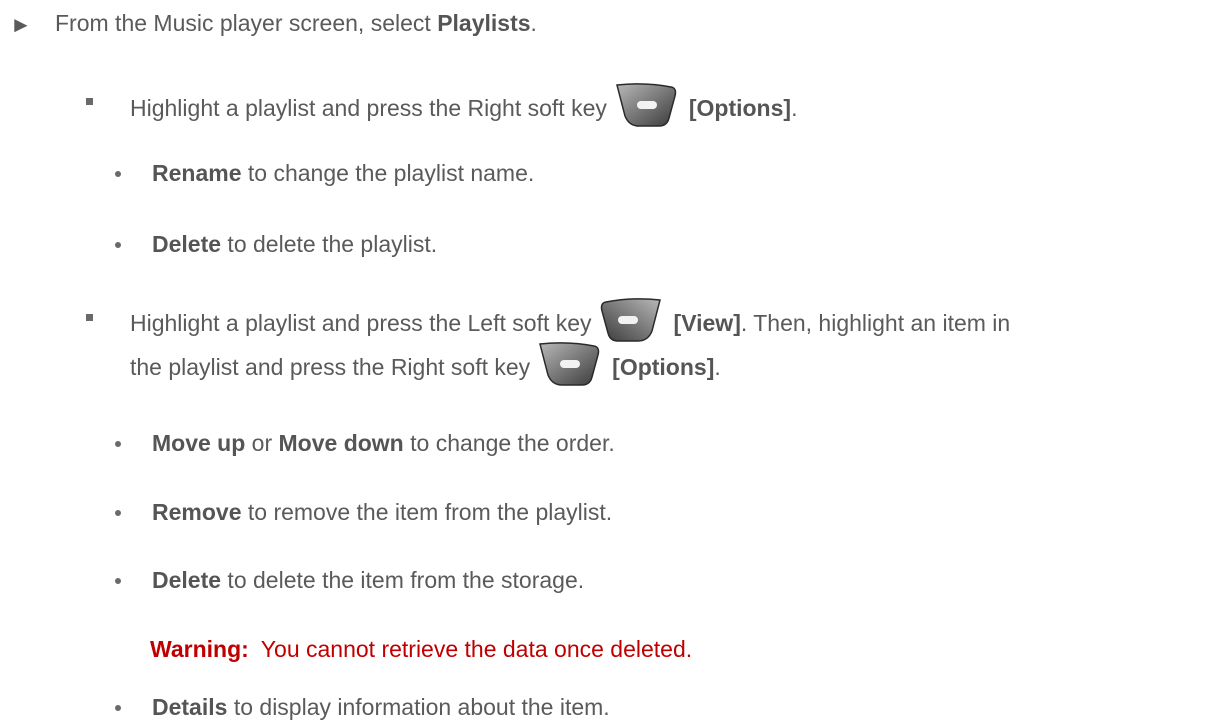 This screenshot has height=721, width=1218. I want to click on move-down-bold: Move down, so click(341, 443).